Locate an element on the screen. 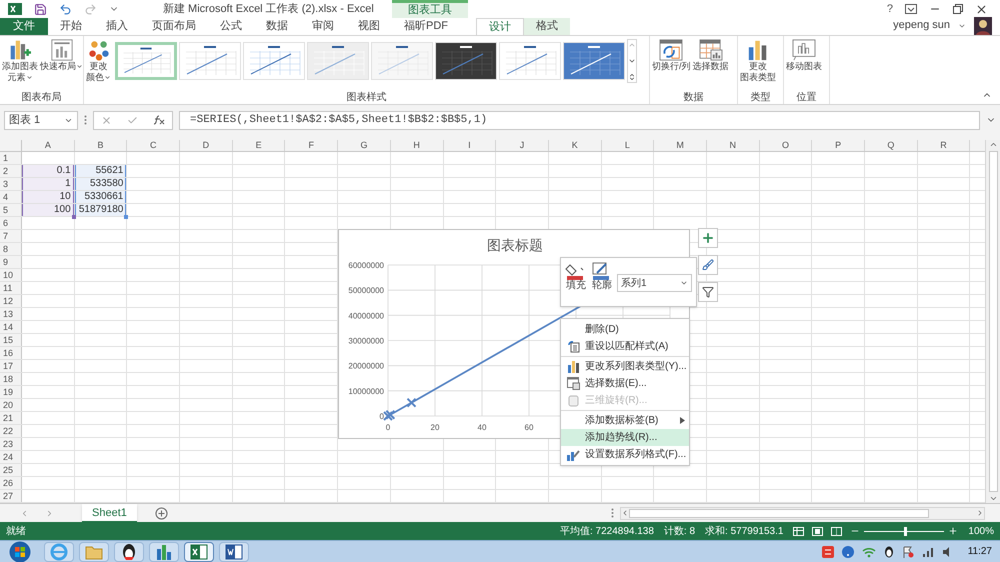 The width and height of the screenshot is (1000, 562). save-icon is located at coordinates (40, 9).